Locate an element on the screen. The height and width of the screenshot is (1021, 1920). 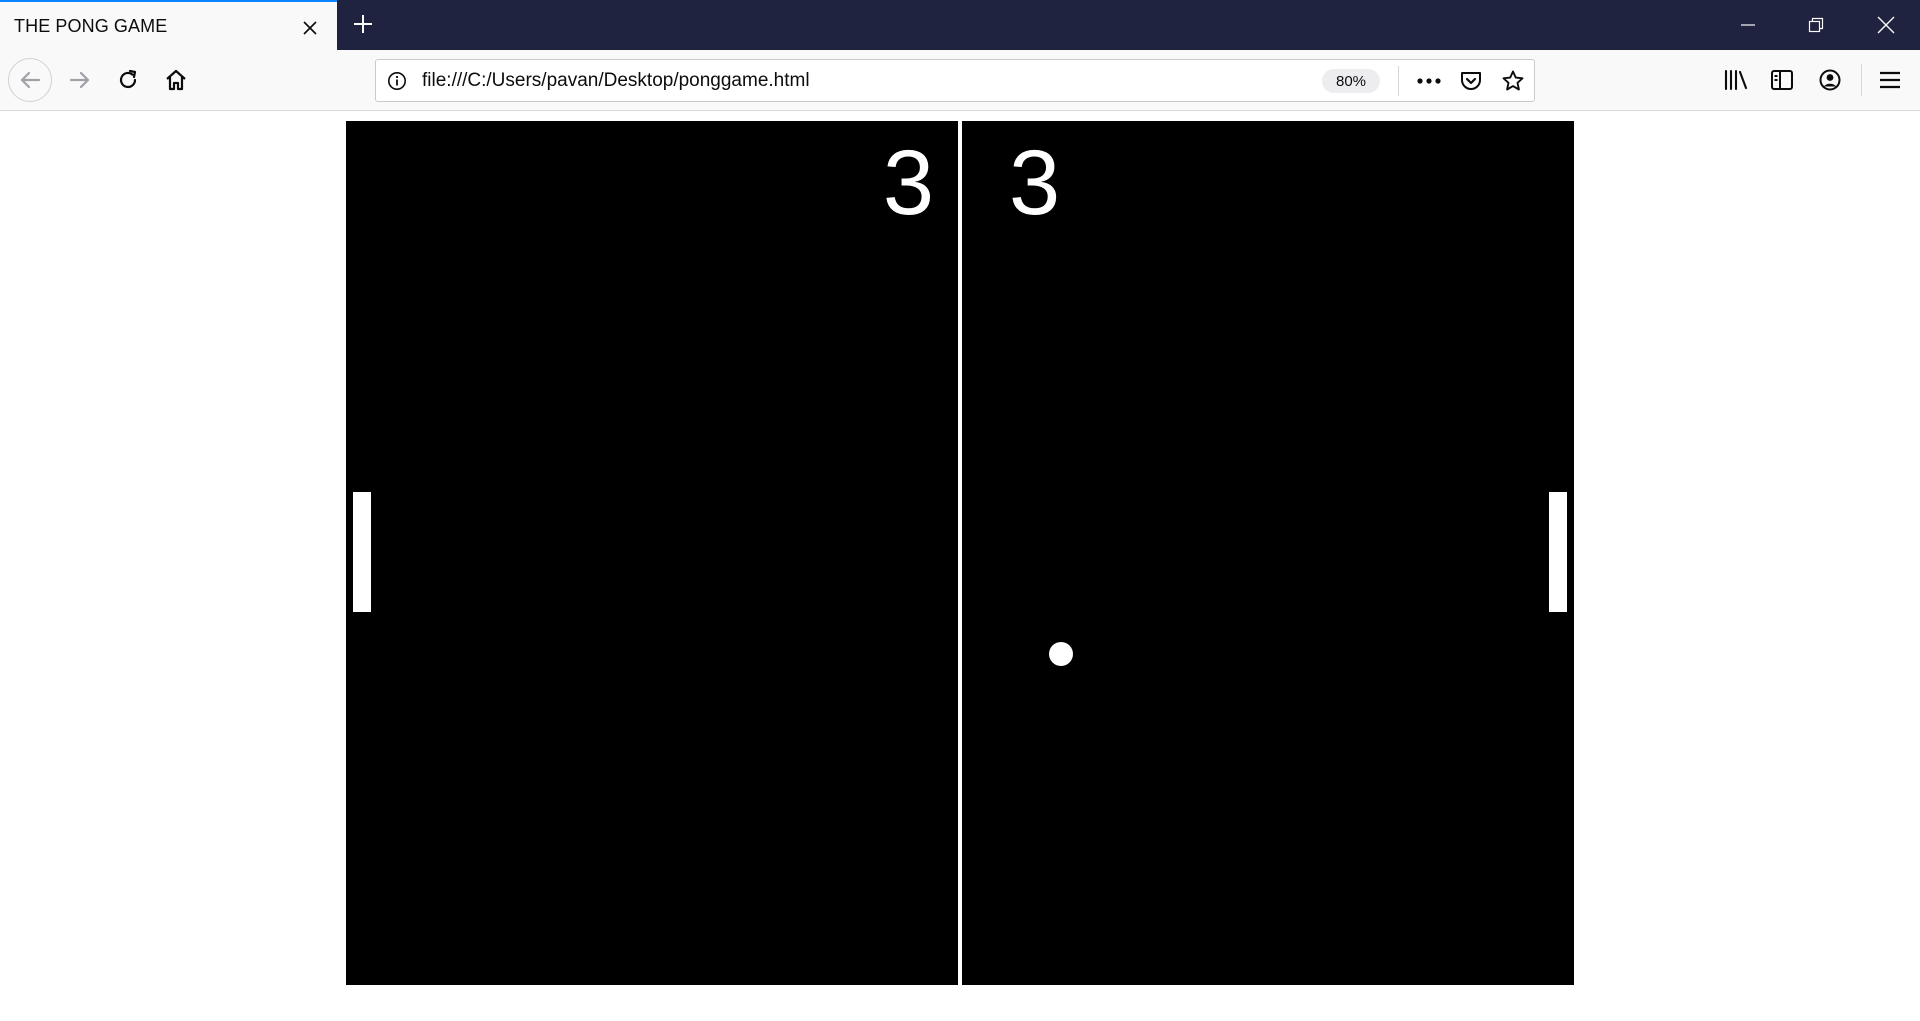
toolbar-divider is located at coordinates (1861, 80).